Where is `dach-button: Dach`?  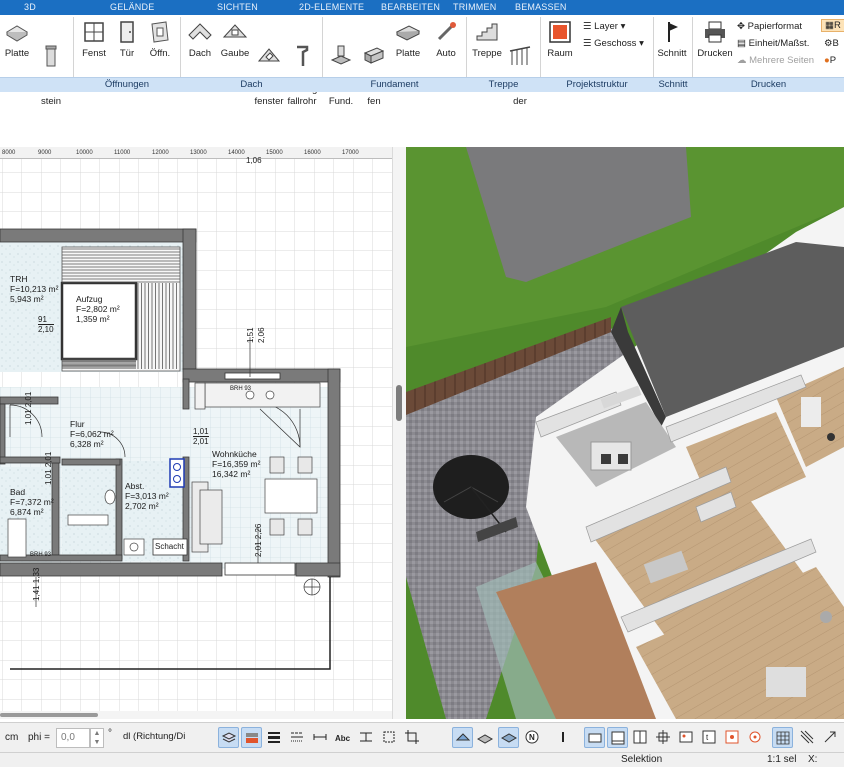 dach-button: Dach is located at coordinates (200, 39).